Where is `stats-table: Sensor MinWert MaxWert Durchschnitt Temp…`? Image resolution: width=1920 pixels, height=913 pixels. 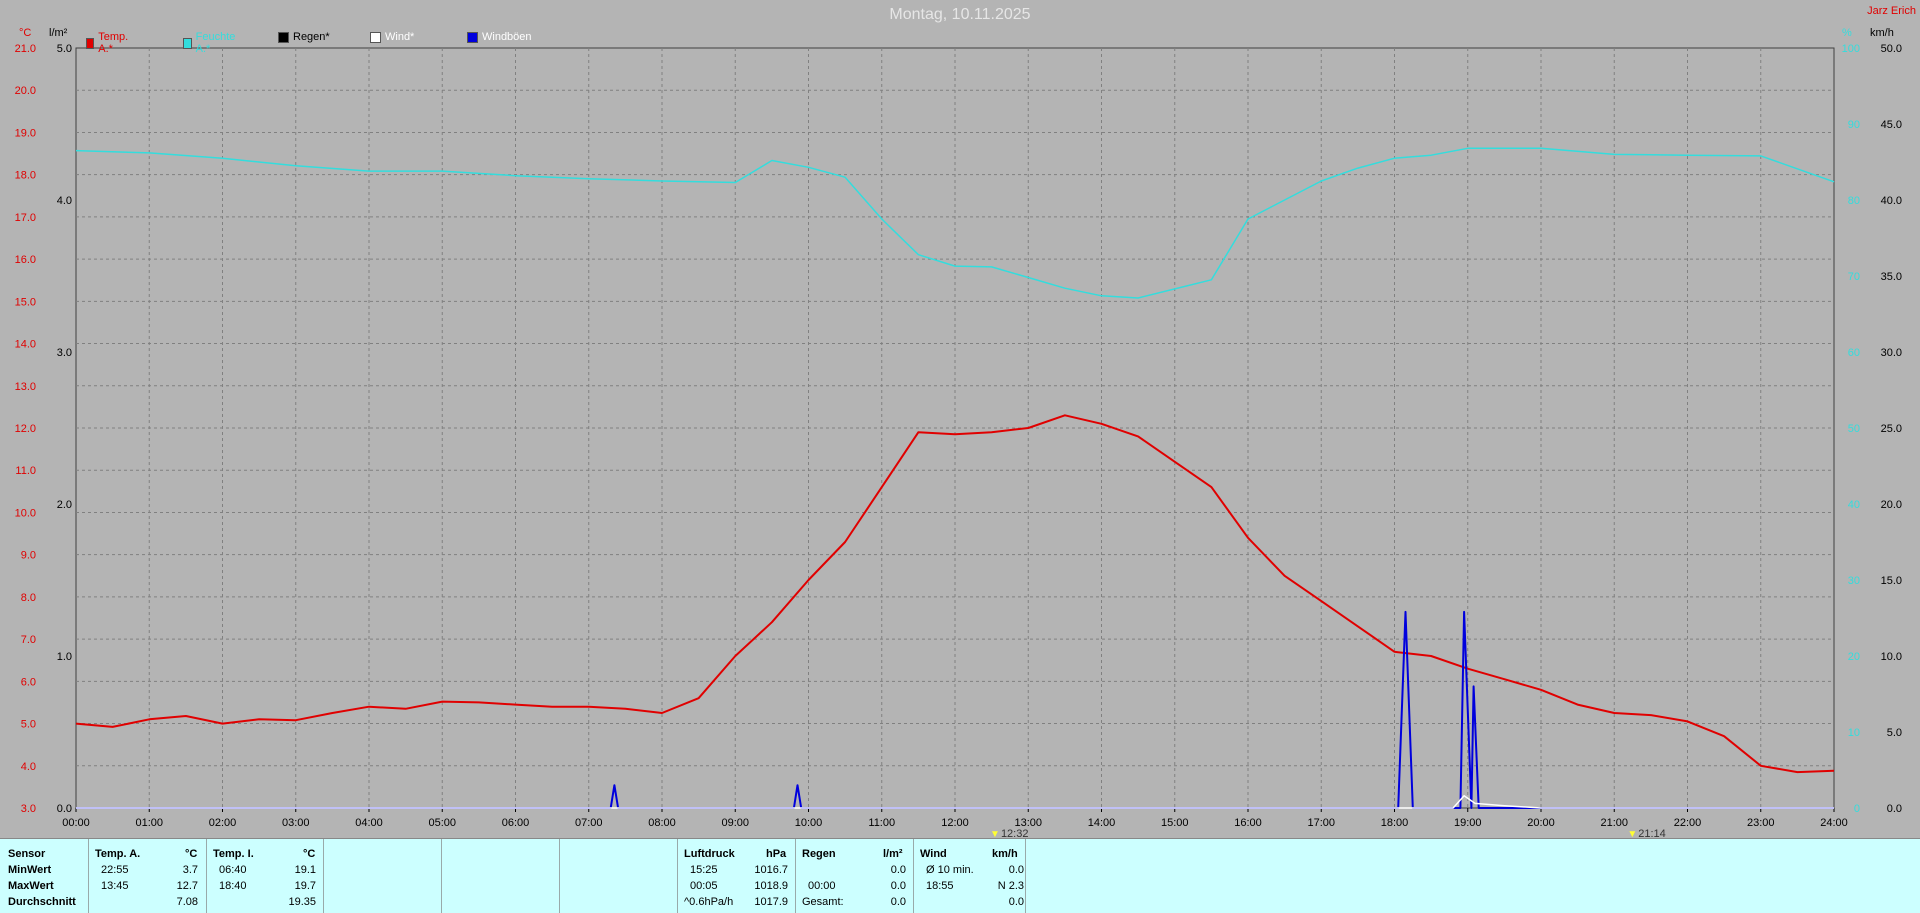 stats-table: Sensor MinWert MaxWert Durchschnitt Temp… is located at coordinates (960, 875).